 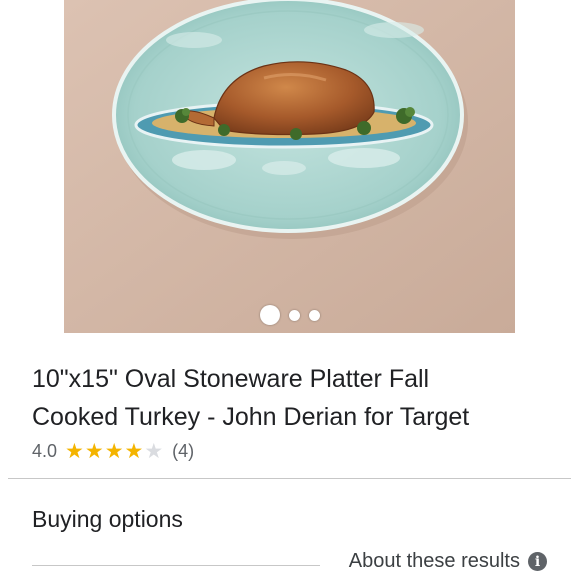 What do you see at coordinates (176, 565) in the screenshot?
I see `about-divider` at bounding box center [176, 565].